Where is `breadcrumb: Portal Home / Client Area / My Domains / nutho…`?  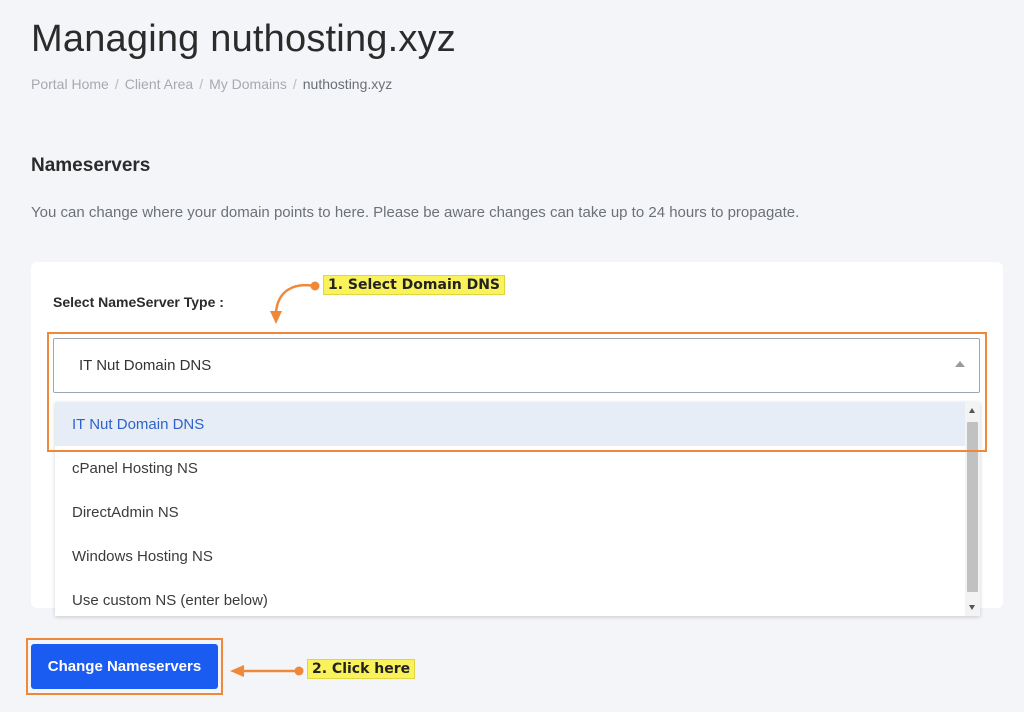
breadcrumb: Portal Home / Client Area / My Domains / nutho… is located at coordinates (211, 84).